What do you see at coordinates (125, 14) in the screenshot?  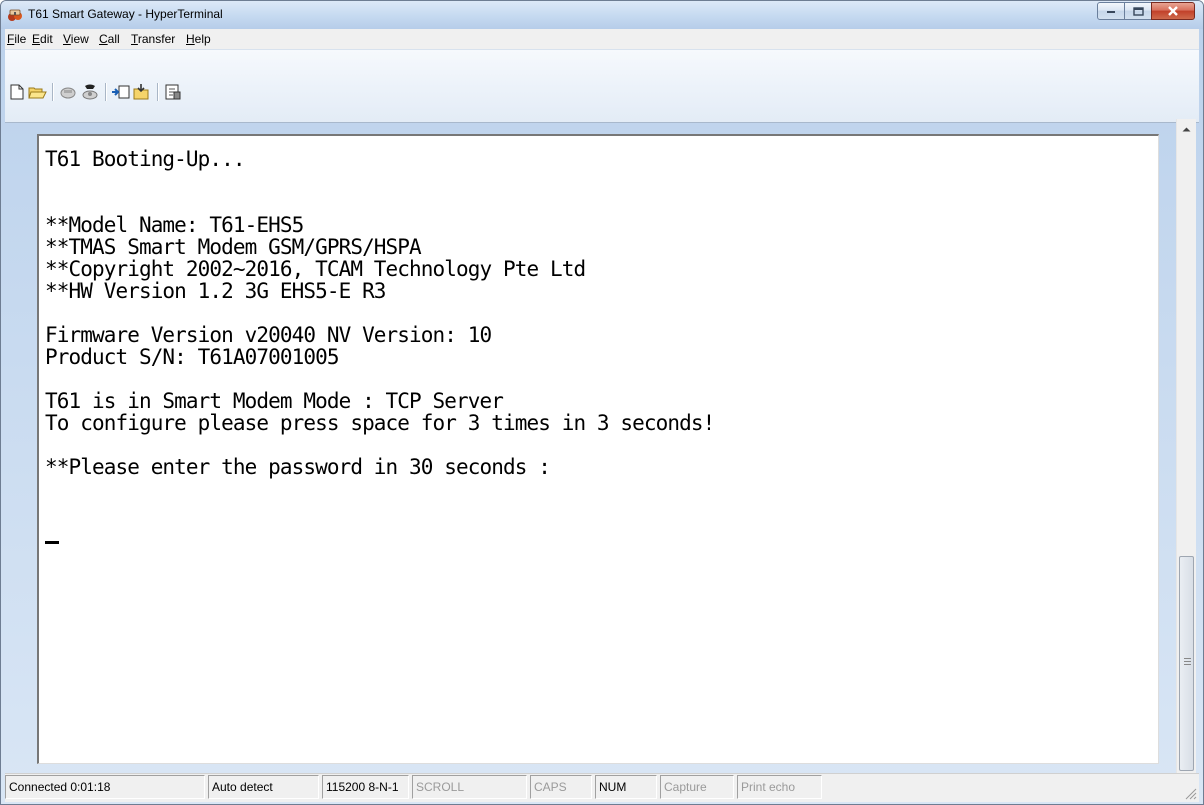 I see `window-title: T61 Smart Gateway - HyperTerminal` at bounding box center [125, 14].